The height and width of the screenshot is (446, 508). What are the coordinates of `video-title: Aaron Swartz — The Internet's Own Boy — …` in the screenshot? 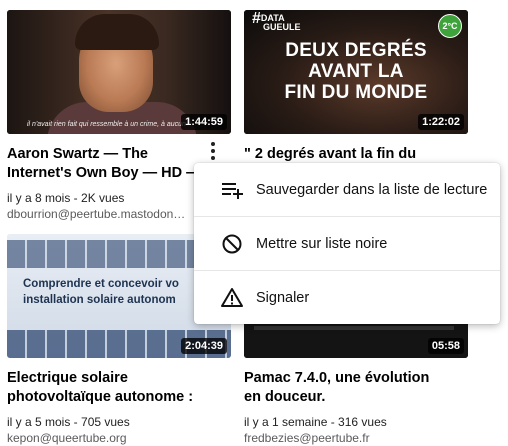 It's located at (107, 164).